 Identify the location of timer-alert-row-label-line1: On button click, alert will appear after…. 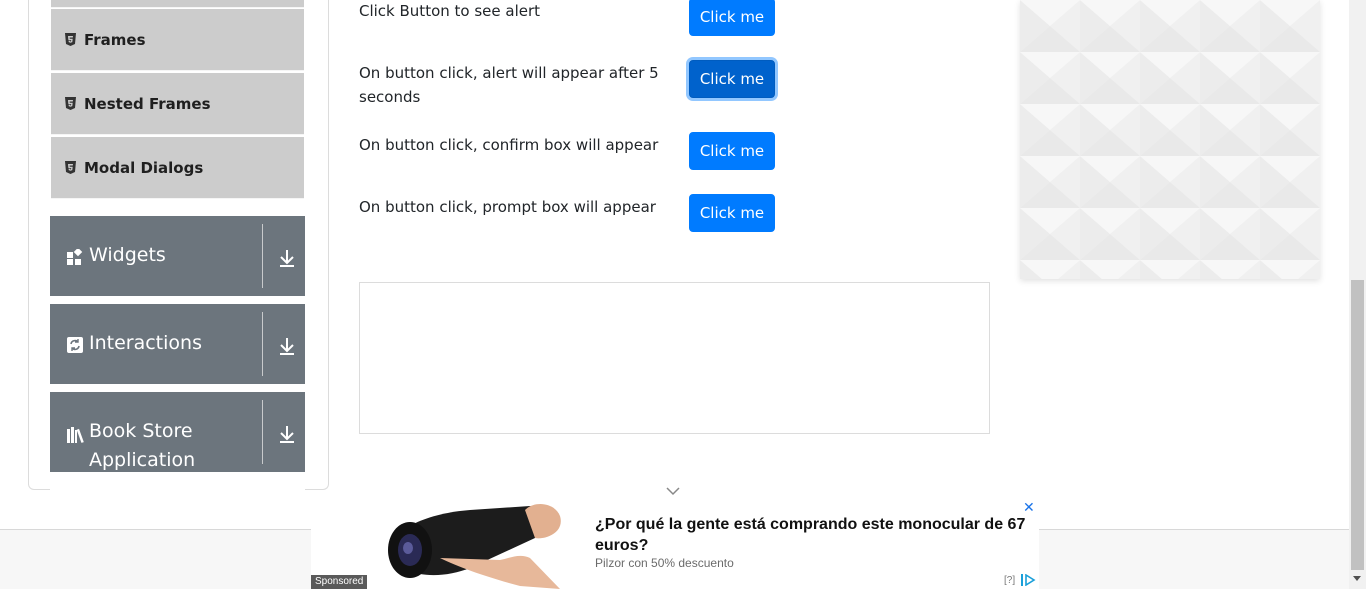
(509, 73).